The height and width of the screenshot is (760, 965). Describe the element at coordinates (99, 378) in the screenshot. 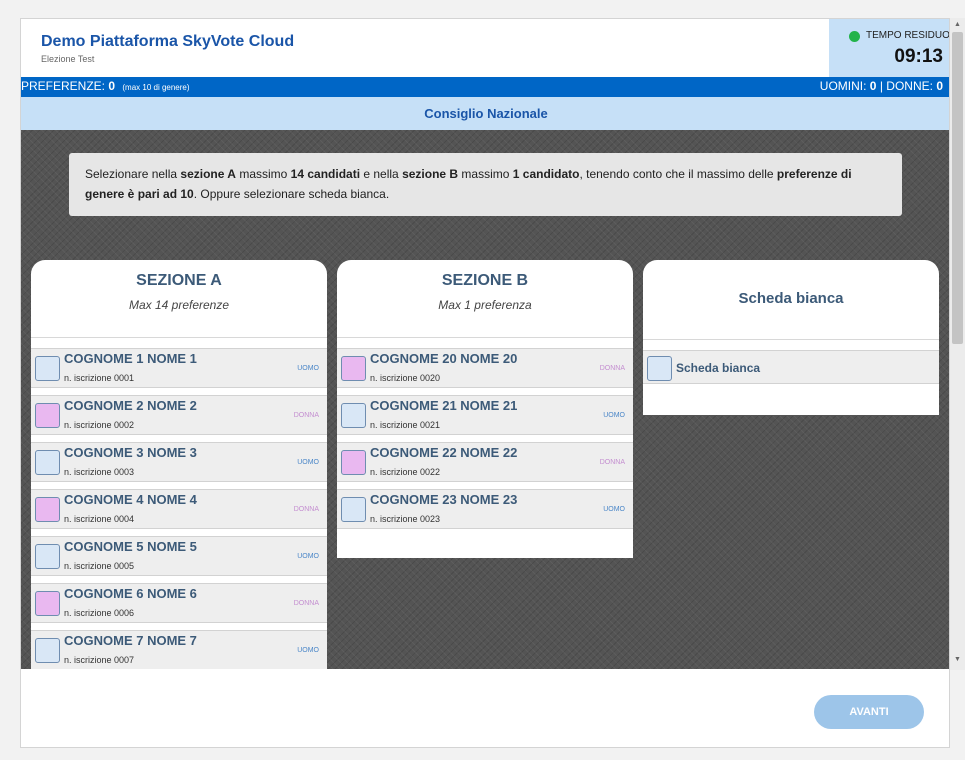

I see `candidate-registration: n. iscrizione 0001` at that location.